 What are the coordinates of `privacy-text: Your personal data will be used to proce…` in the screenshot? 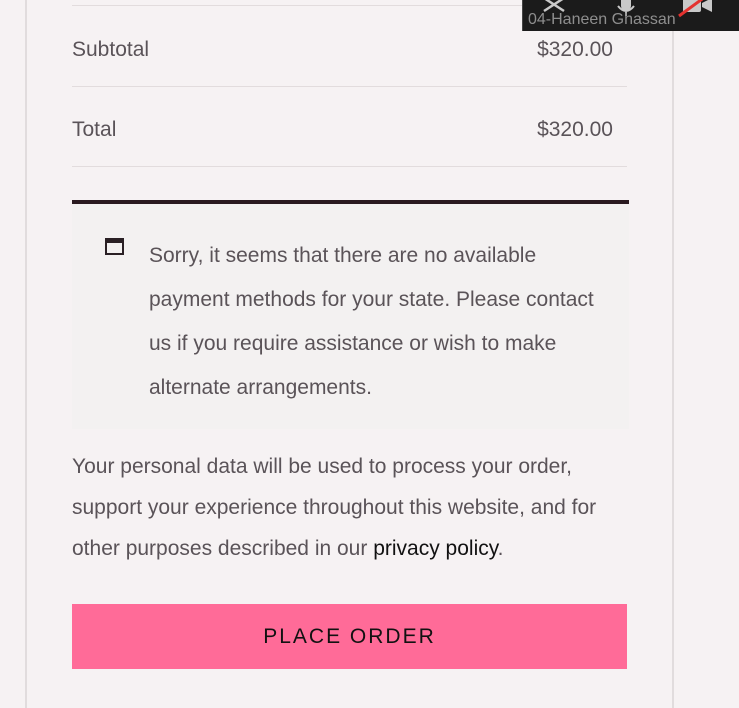 It's located at (334, 507).